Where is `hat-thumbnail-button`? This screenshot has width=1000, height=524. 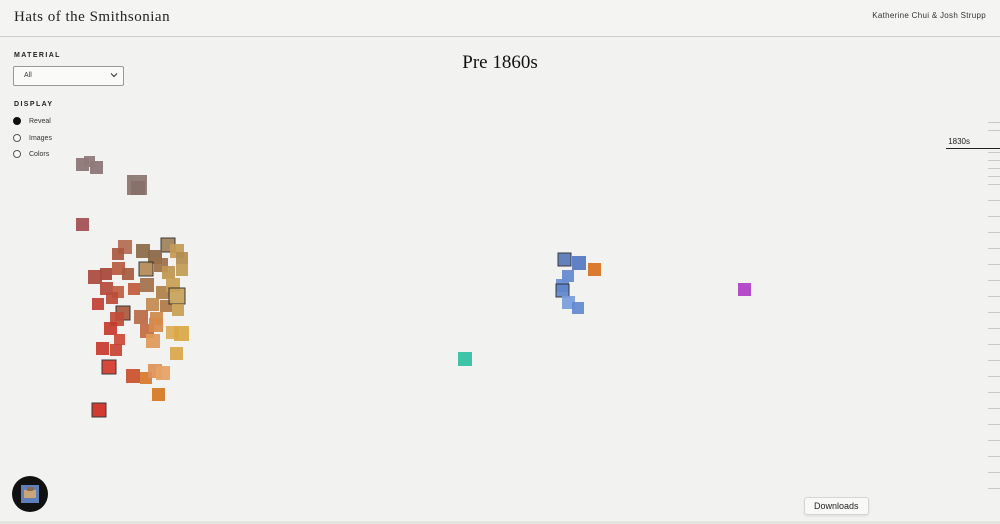
hat-thumbnail-button is located at coordinates (30, 494).